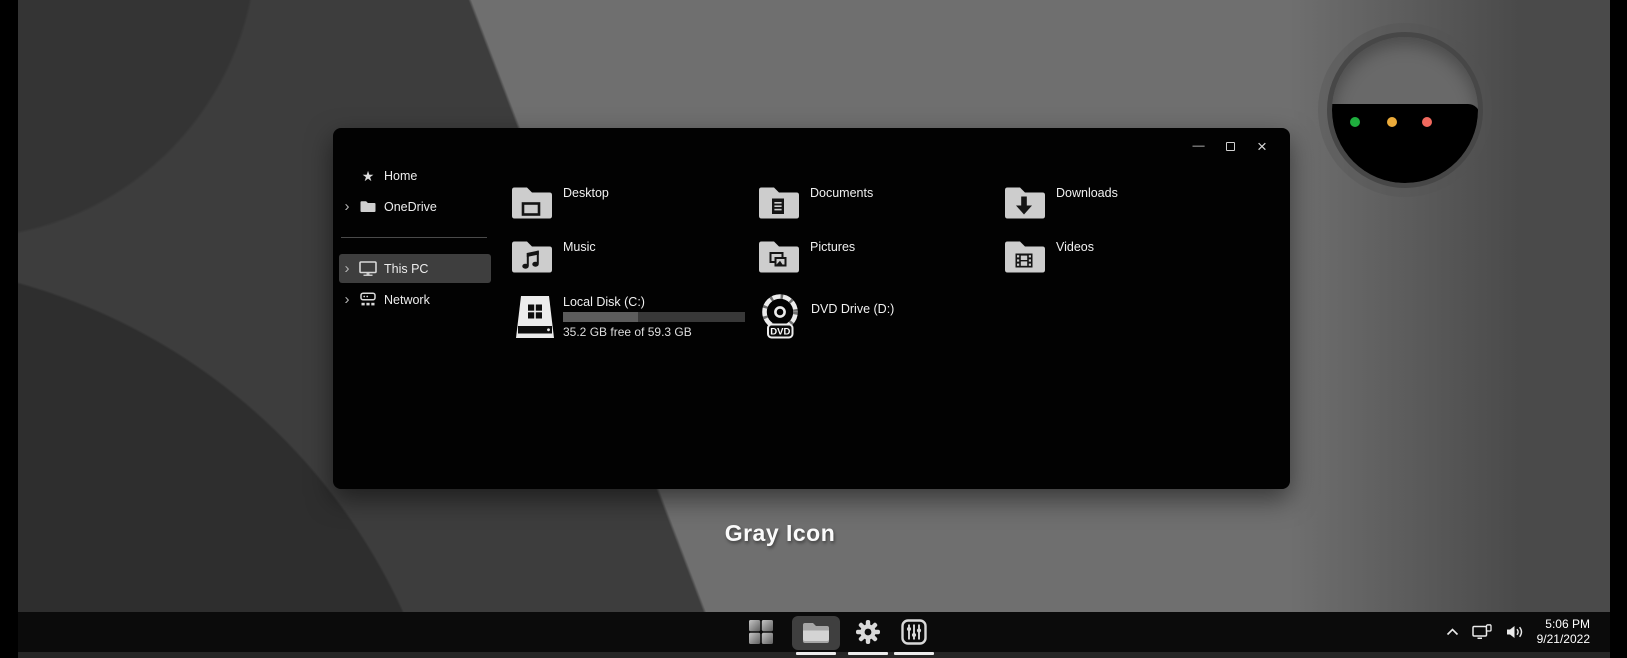 The height and width of the screenshot is (658, 1627). What do you see at coordinates (586, 193) in the screenshot?
I see `tile-label: Desktop` at bounding box center [586, 193].